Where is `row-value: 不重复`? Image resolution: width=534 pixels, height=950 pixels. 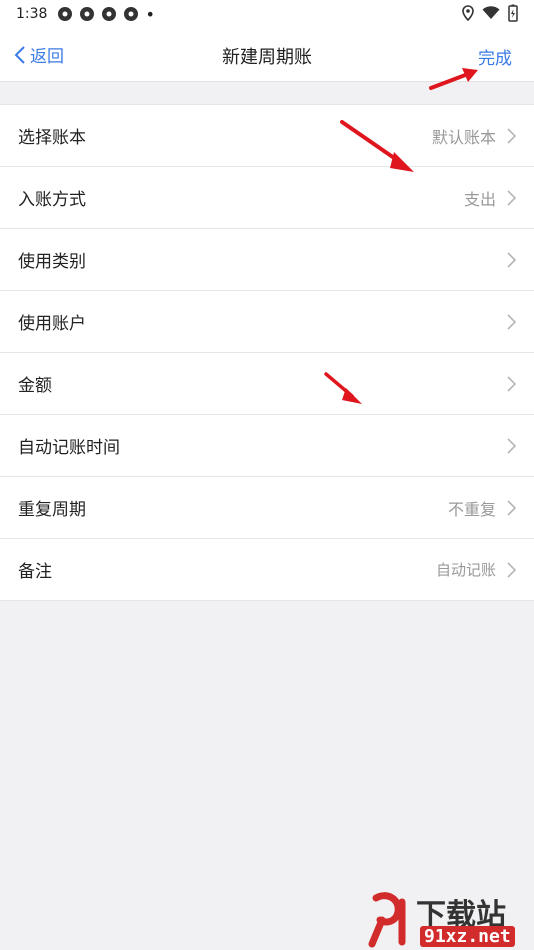 row-value: 不重复 is located at coordinates (471, 509).